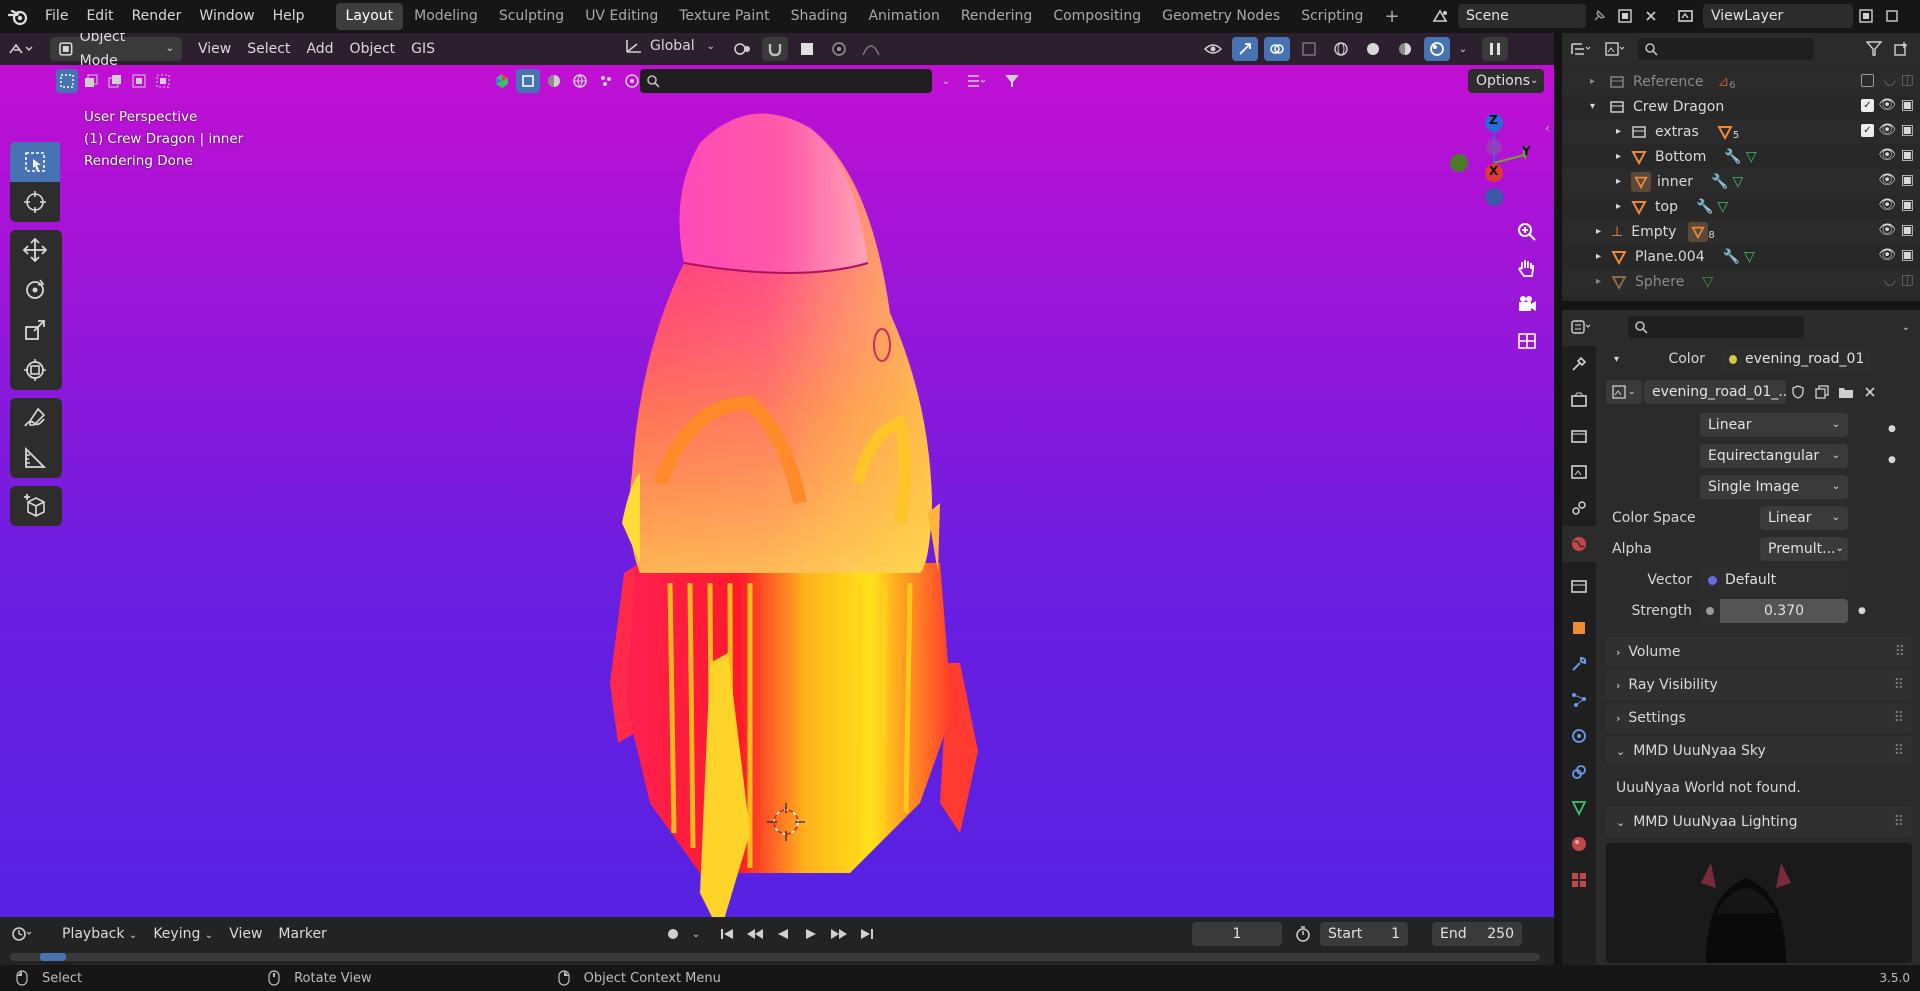 Image resolution: width=1920 pixels, height=991 pixels. What do you see at coordinates (1546, 16) in the screenshot?
I see `scene-selector: Scene` at bounding box center [1546, 16].